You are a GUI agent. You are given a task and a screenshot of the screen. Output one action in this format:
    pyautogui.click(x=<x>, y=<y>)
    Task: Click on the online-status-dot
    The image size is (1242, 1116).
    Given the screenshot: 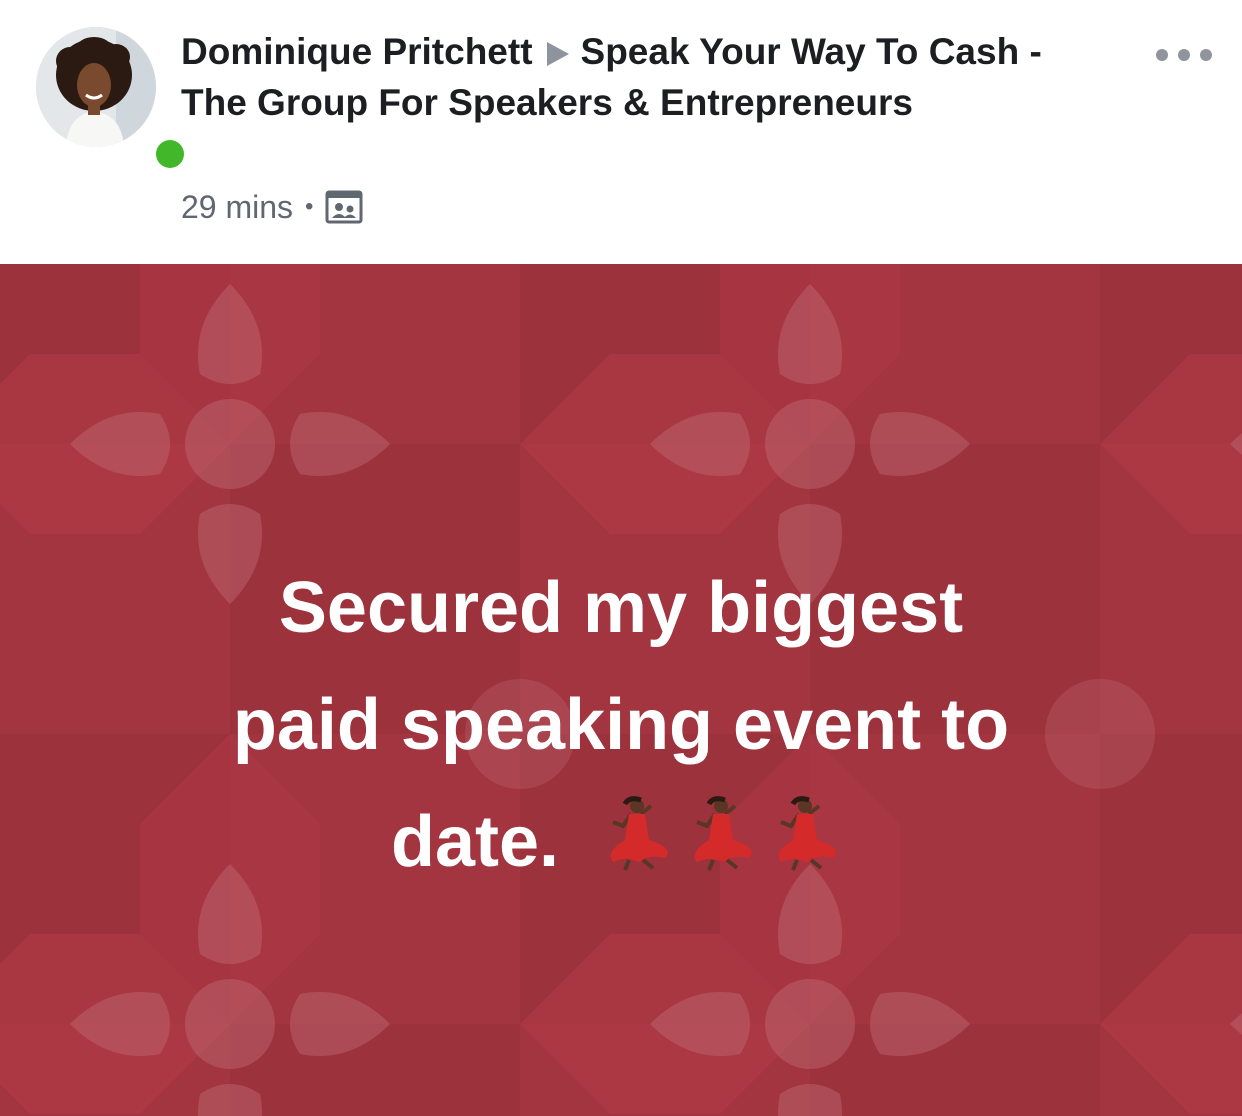 What is the action you would take?
    pyautogui.click(x=170, y=154)
    